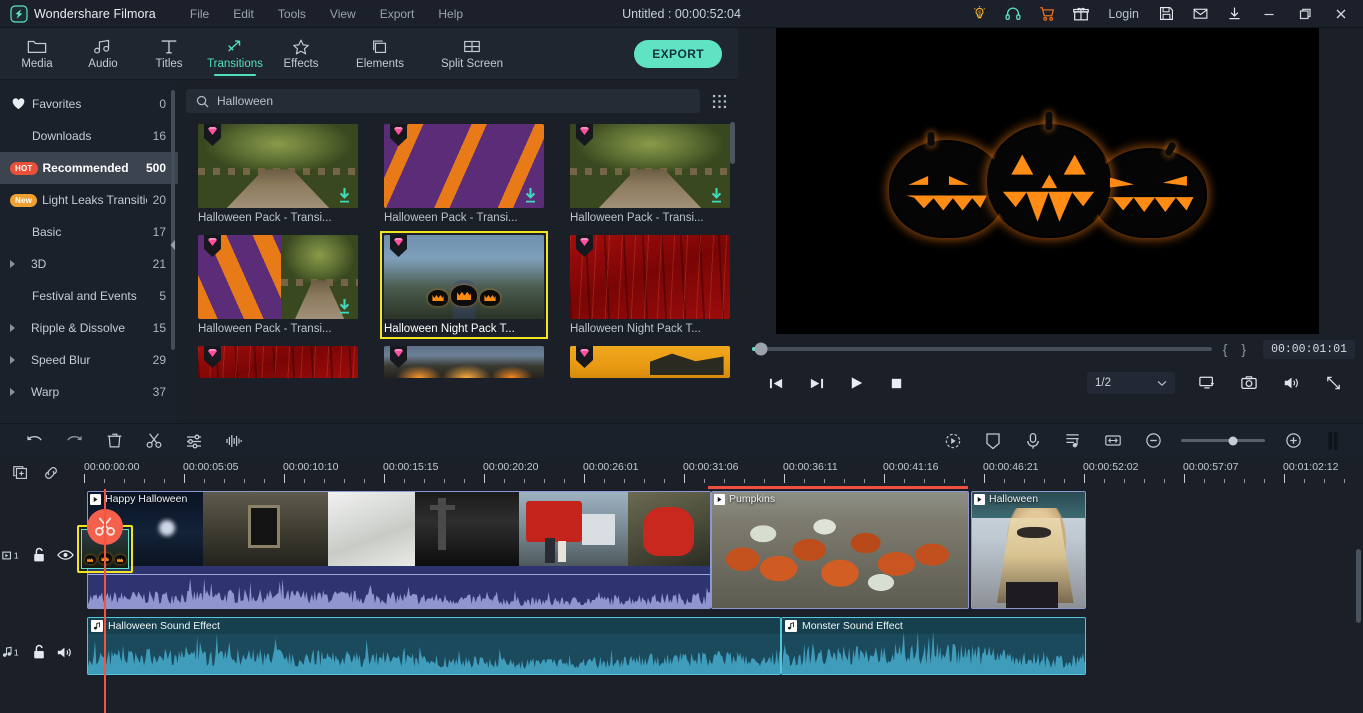 The height and width of the screenshot is (713, 1363). What do you see at coordinates (1200, 14) in the screenshot?
I see `mail-icon` at bounding box center [1200, 14].